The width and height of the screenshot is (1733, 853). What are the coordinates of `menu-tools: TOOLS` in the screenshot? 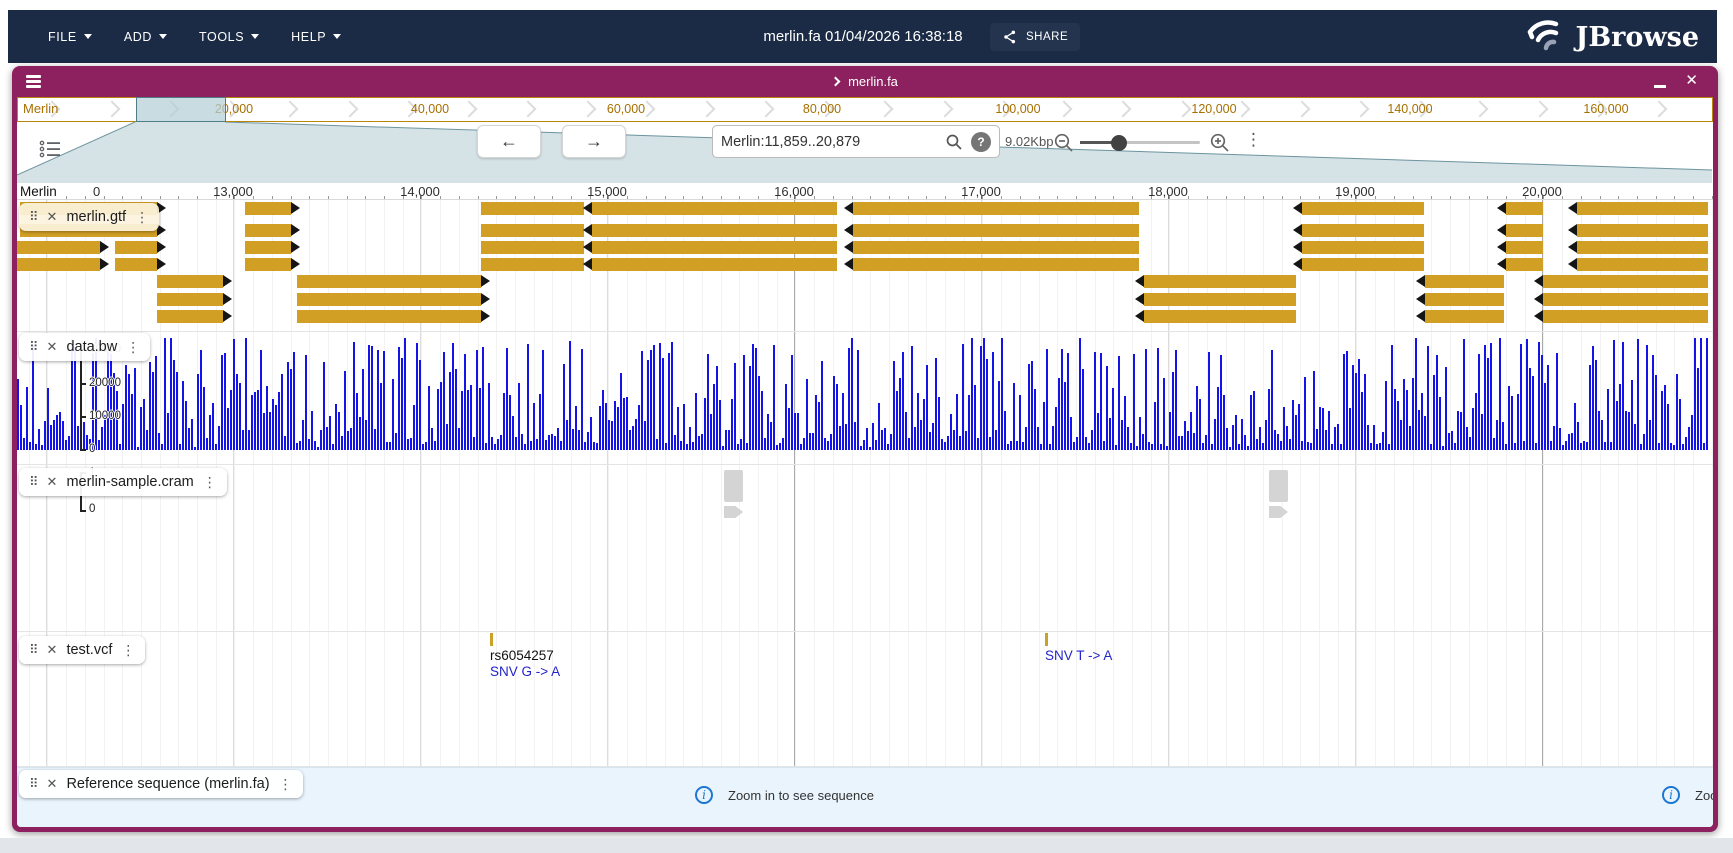 It's located at (229, 37).